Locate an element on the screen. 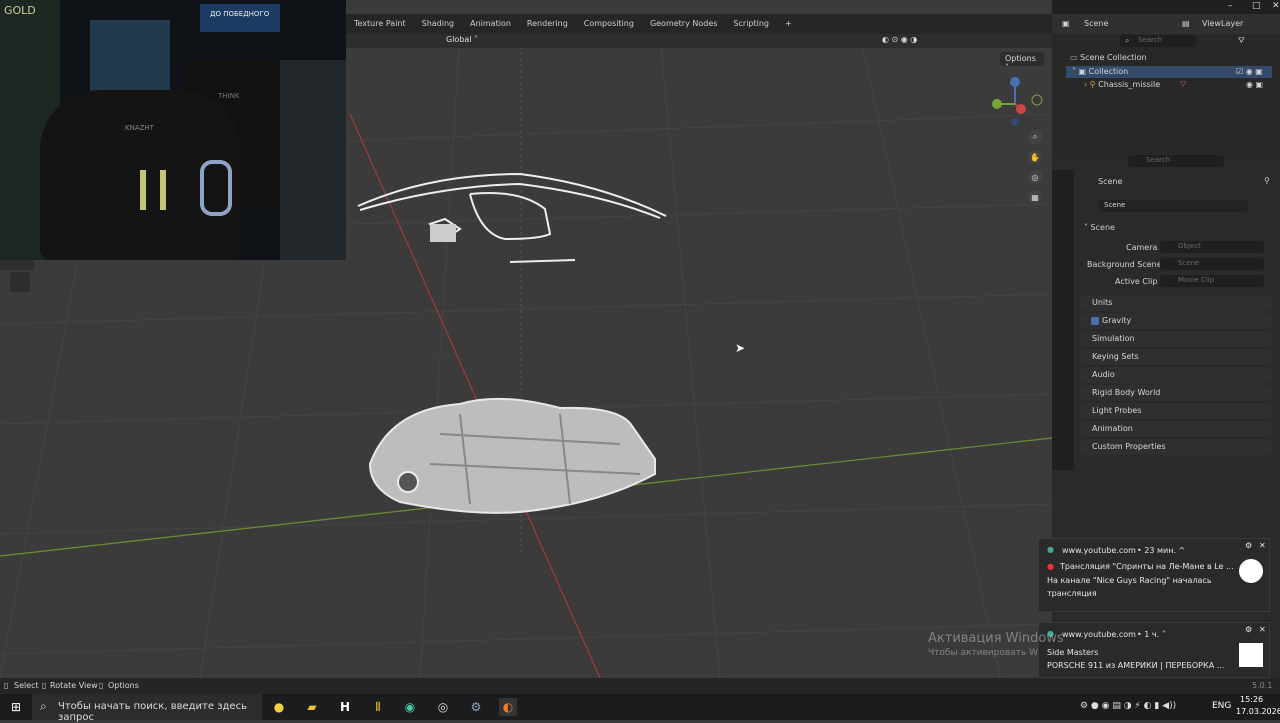 The height and width of the screenshot is (723, 1280). version-label: 5.0.1 is located at coordinates (1262, 685).